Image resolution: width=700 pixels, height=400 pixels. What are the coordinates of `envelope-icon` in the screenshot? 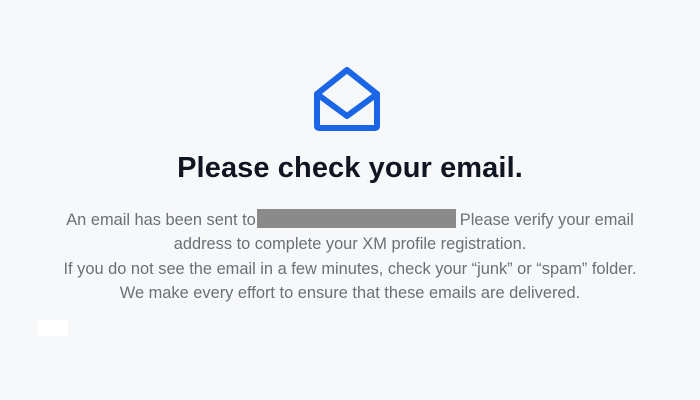 It's located at (347, 99).